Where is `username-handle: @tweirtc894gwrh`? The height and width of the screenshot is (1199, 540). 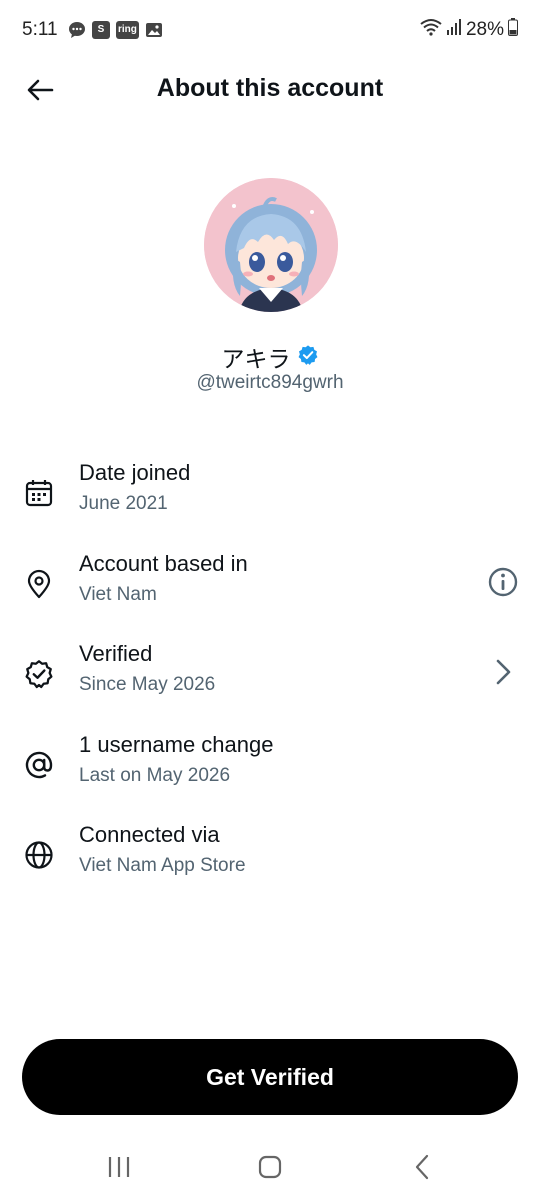
username-handle: @tweirtc894gwrh is located at coordinates (270, 382).